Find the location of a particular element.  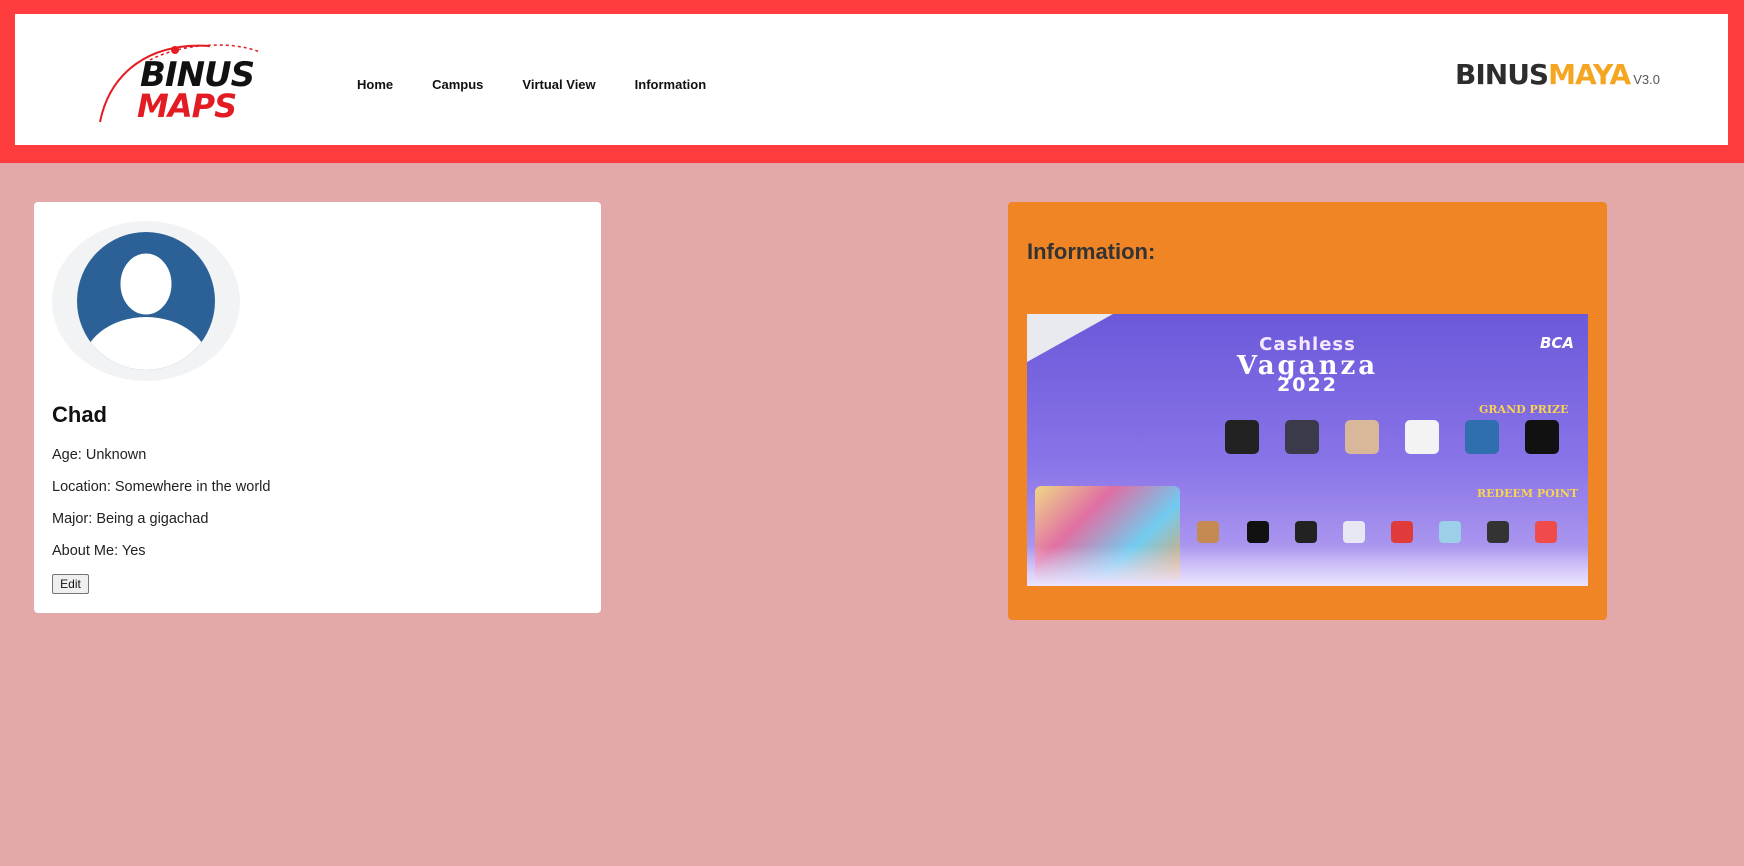

edit-profile-button: Edit is located at coordinates (70, 584).